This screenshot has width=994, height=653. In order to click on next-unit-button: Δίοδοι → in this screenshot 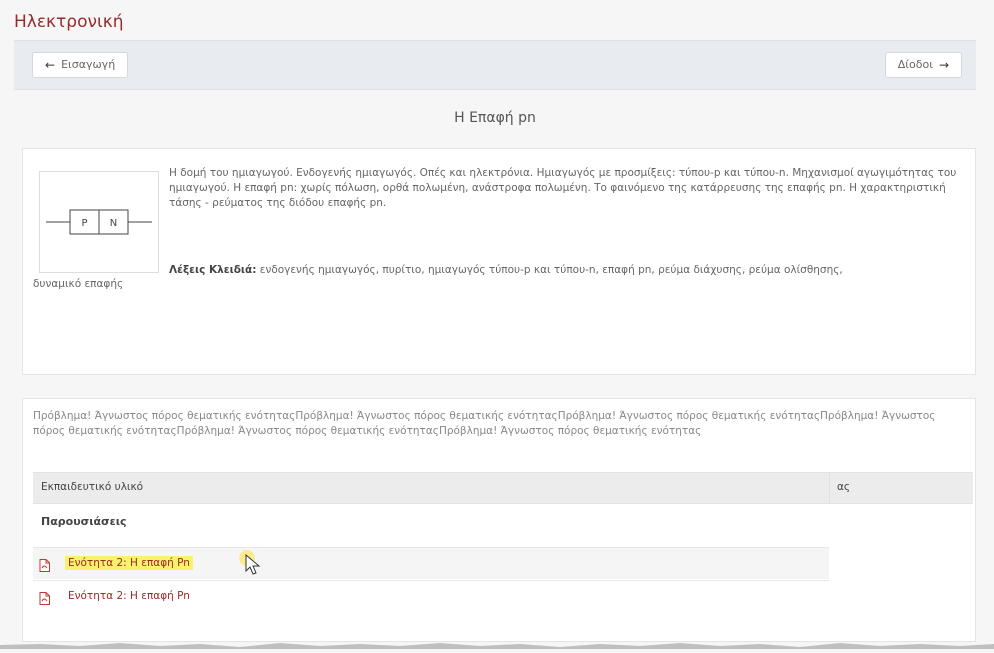, I will do `click(923, 65)`.